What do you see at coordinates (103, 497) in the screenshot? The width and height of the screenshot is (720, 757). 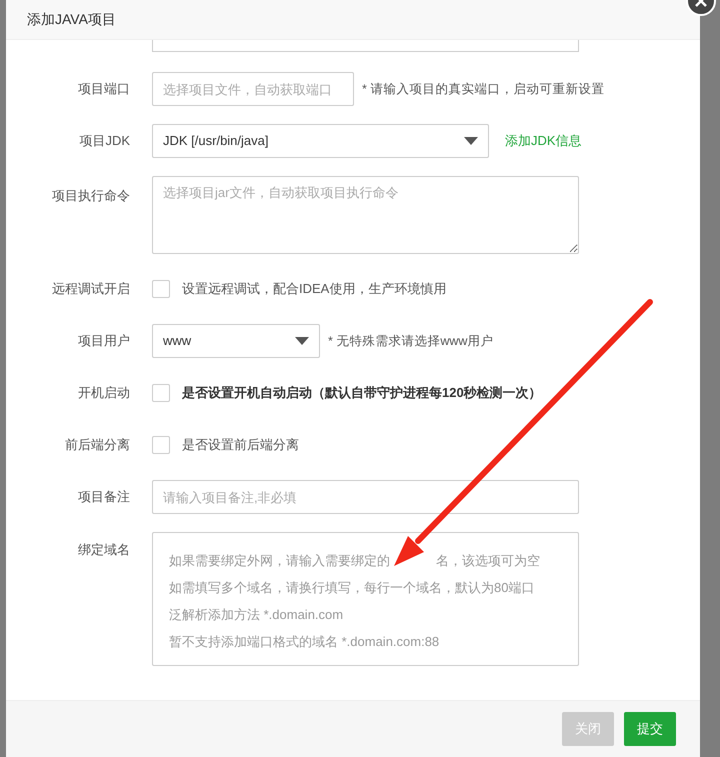 I see `field-label: 项目备注` at bounding box center [103, 497].